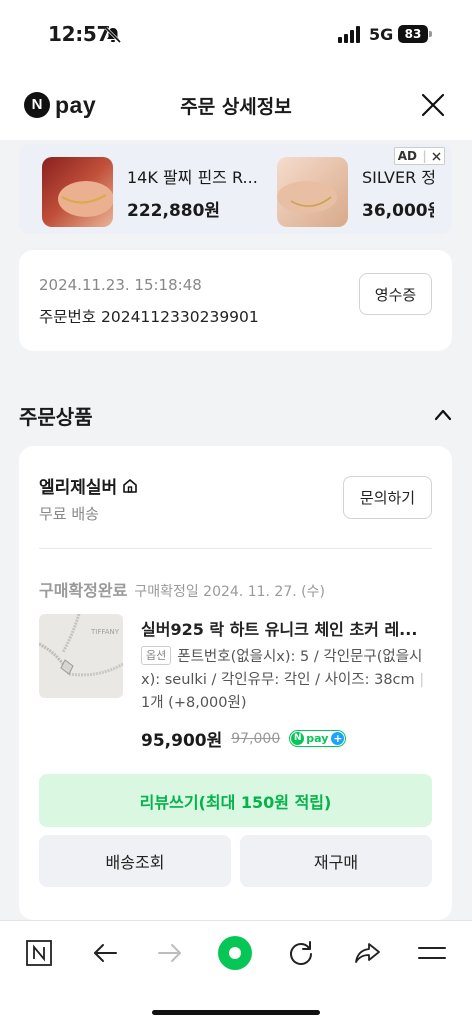 The height and width of the screenshot is (1024, 472). Describe the element at coordinates (135, 861) in the screenshot. I see `track-delivery-button: 배송조회` at that location.